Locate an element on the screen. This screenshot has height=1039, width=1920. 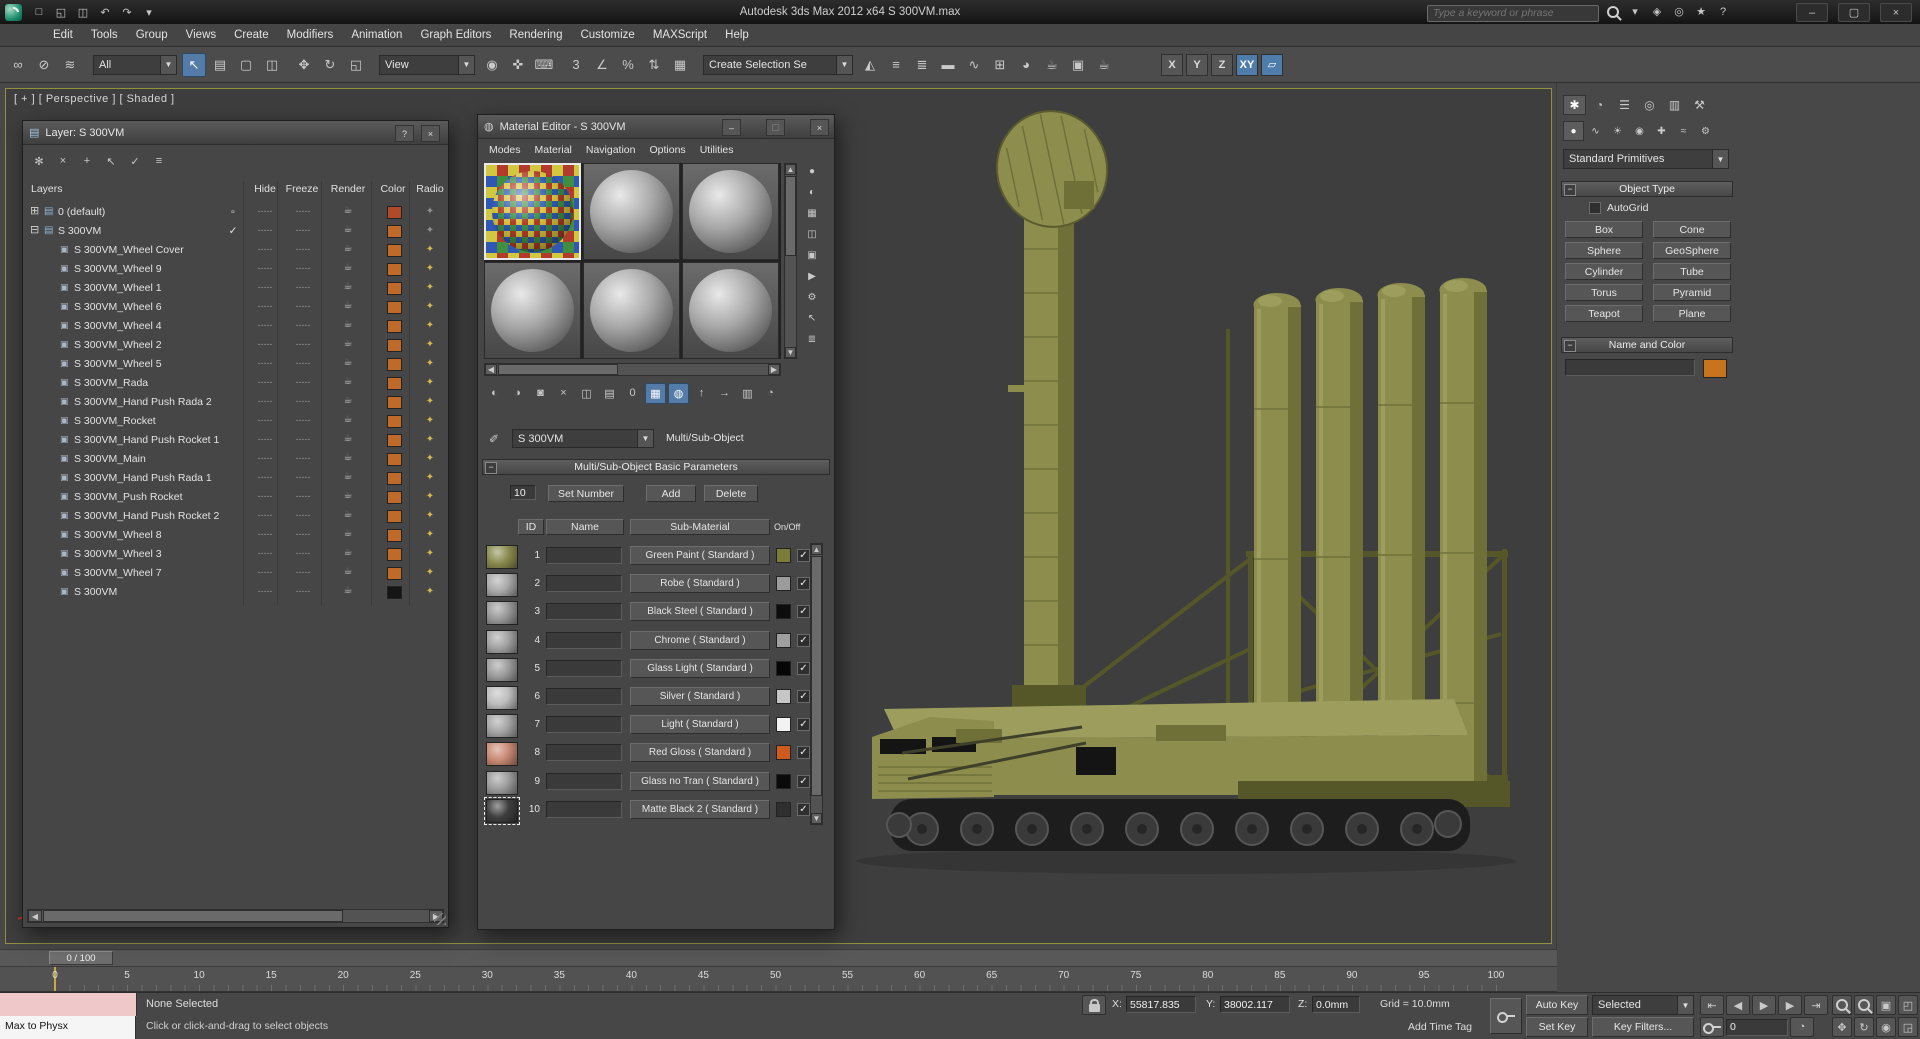
help-icon: ? is located at coordinates (1723, 12).